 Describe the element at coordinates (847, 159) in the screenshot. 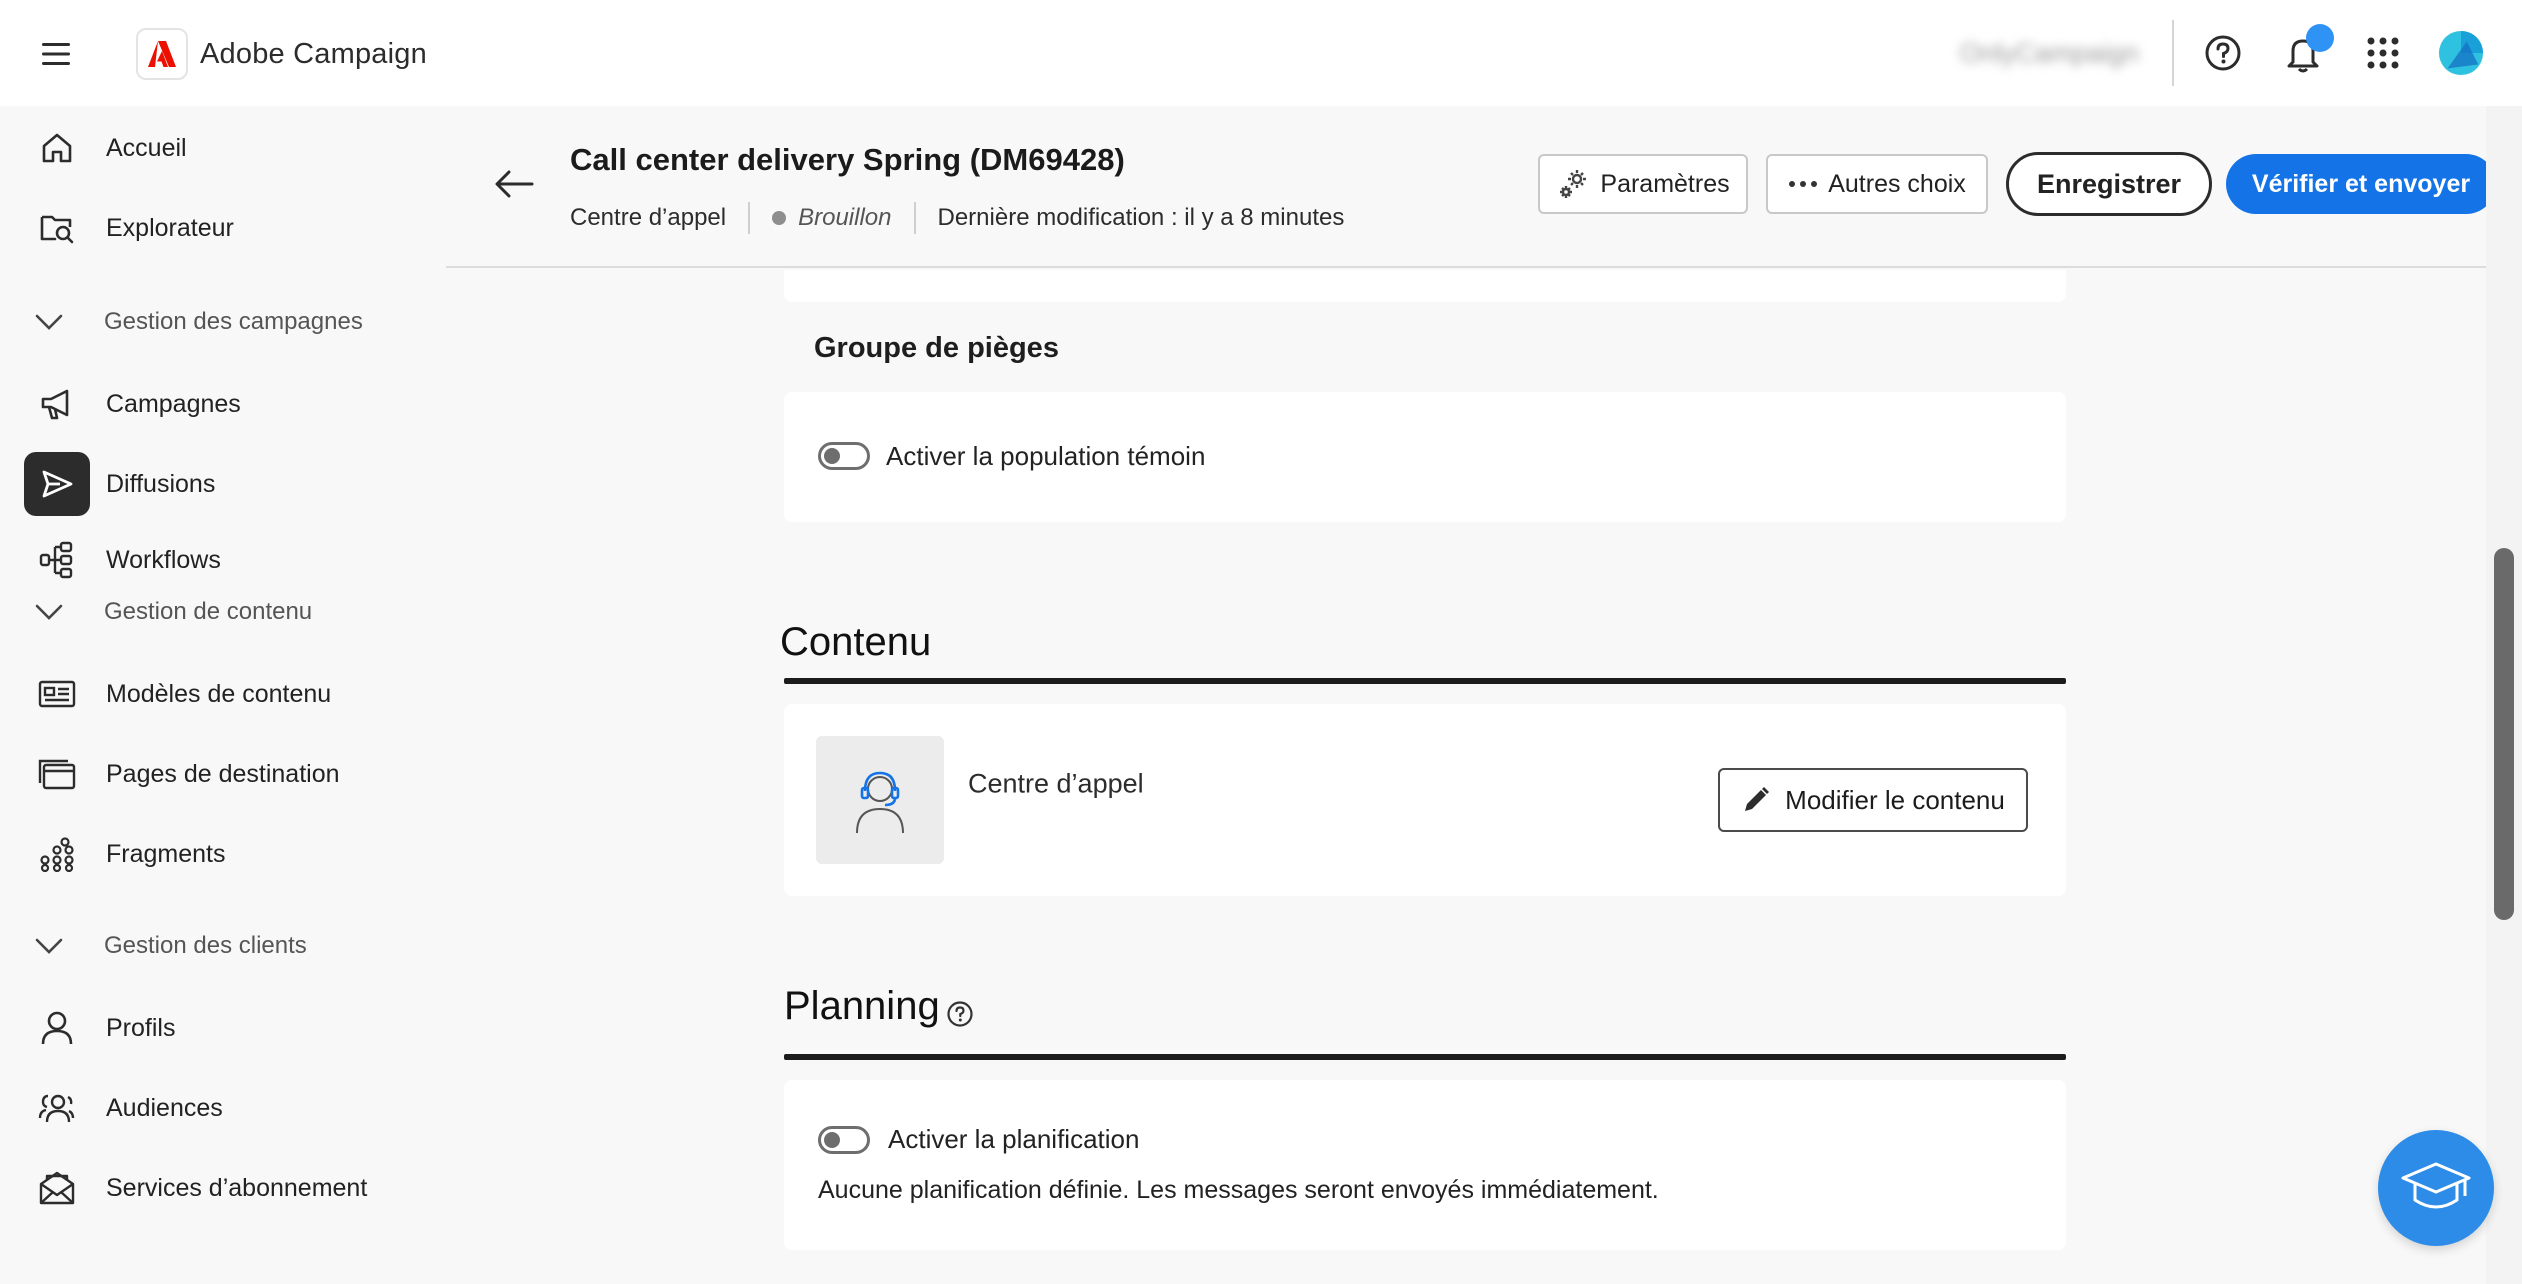

I see `page-title: Call center delivery Spring (DM69428)` at that location.